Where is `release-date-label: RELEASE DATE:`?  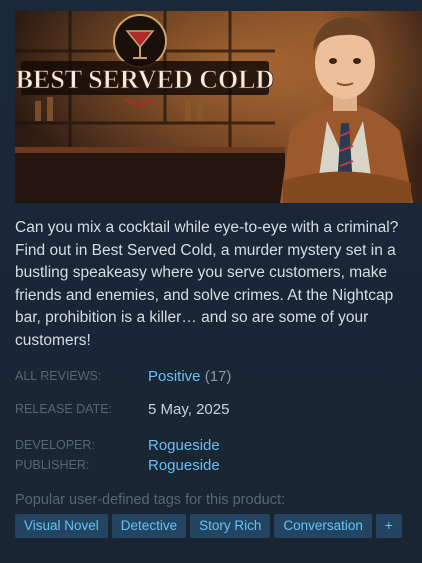
release-date-label: RELEASE DATE: is located at coordinates (64, 409).